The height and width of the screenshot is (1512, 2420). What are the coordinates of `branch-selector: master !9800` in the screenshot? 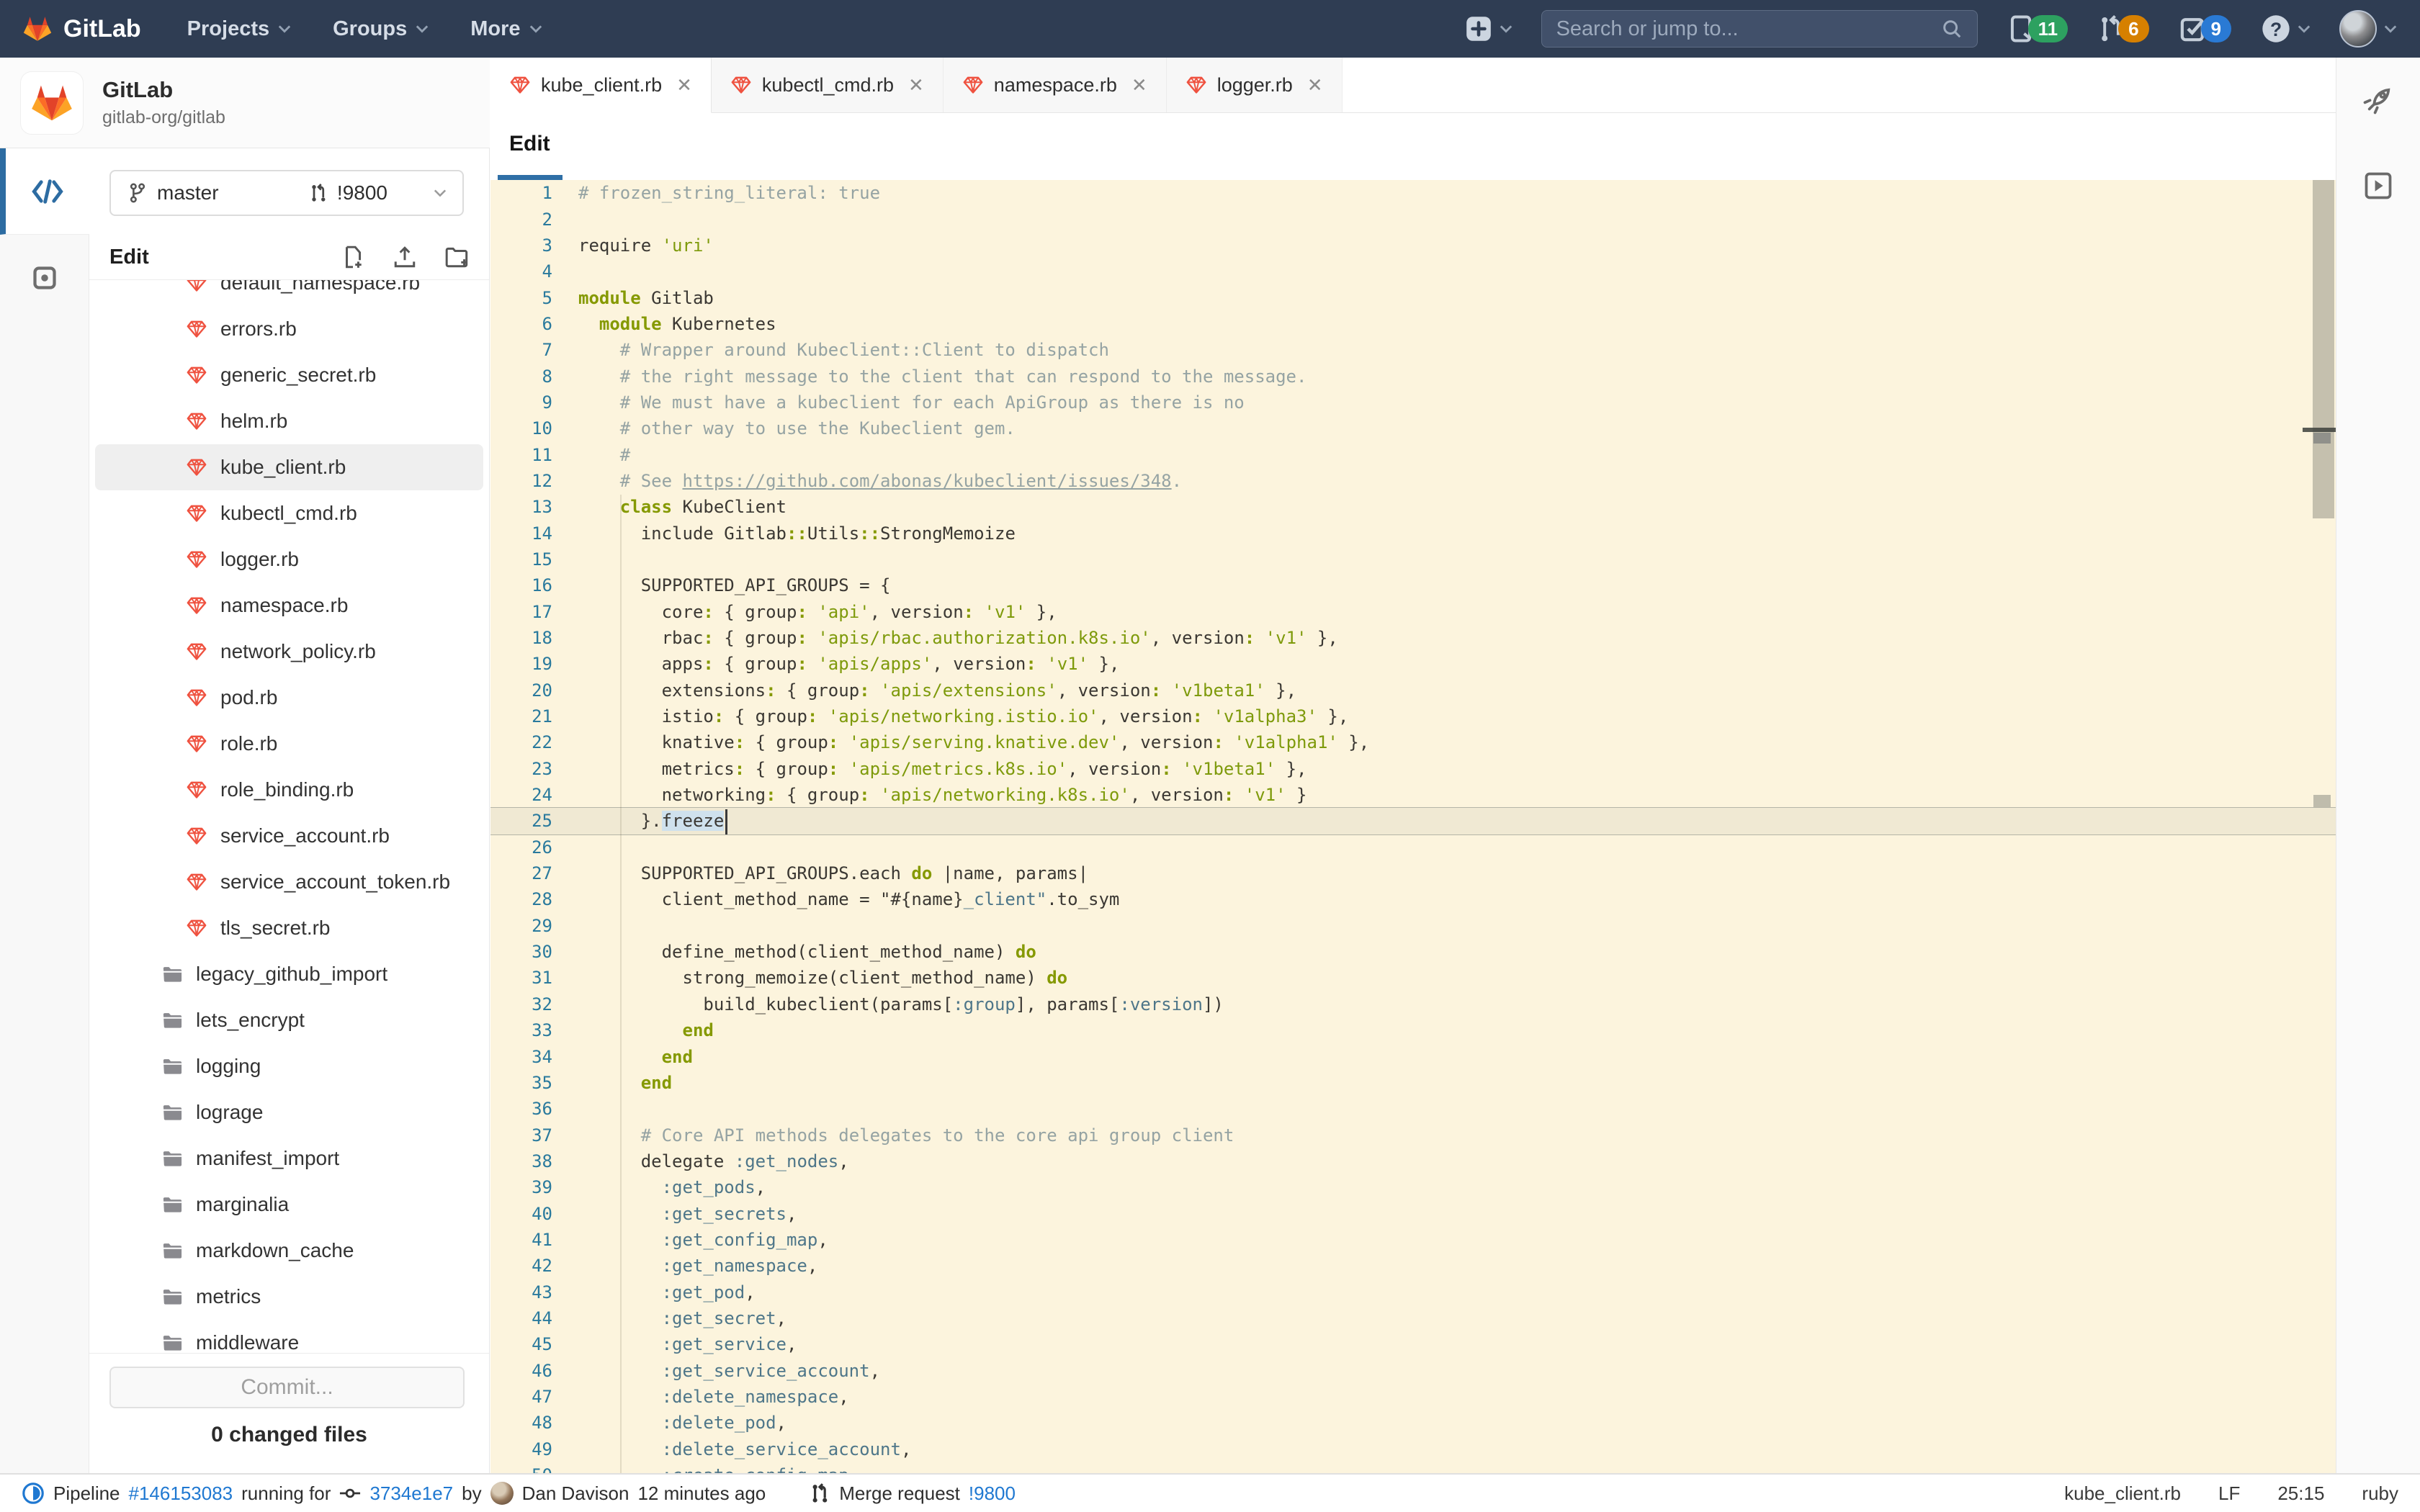 It's located at (286, 193).